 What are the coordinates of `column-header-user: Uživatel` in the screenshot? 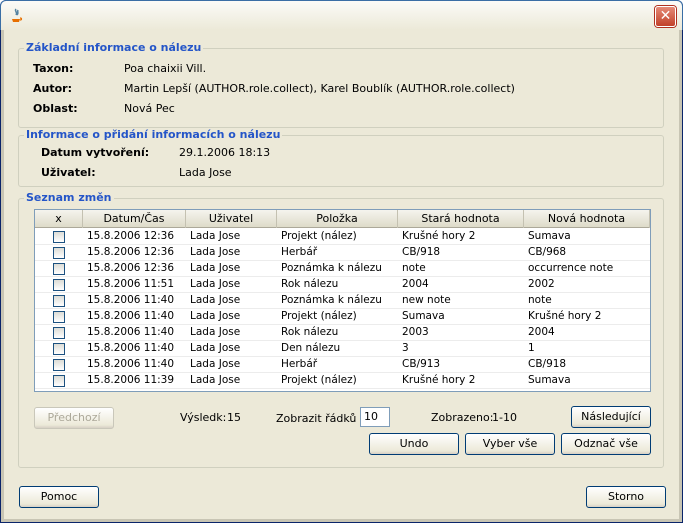 It's located at (231, 219).